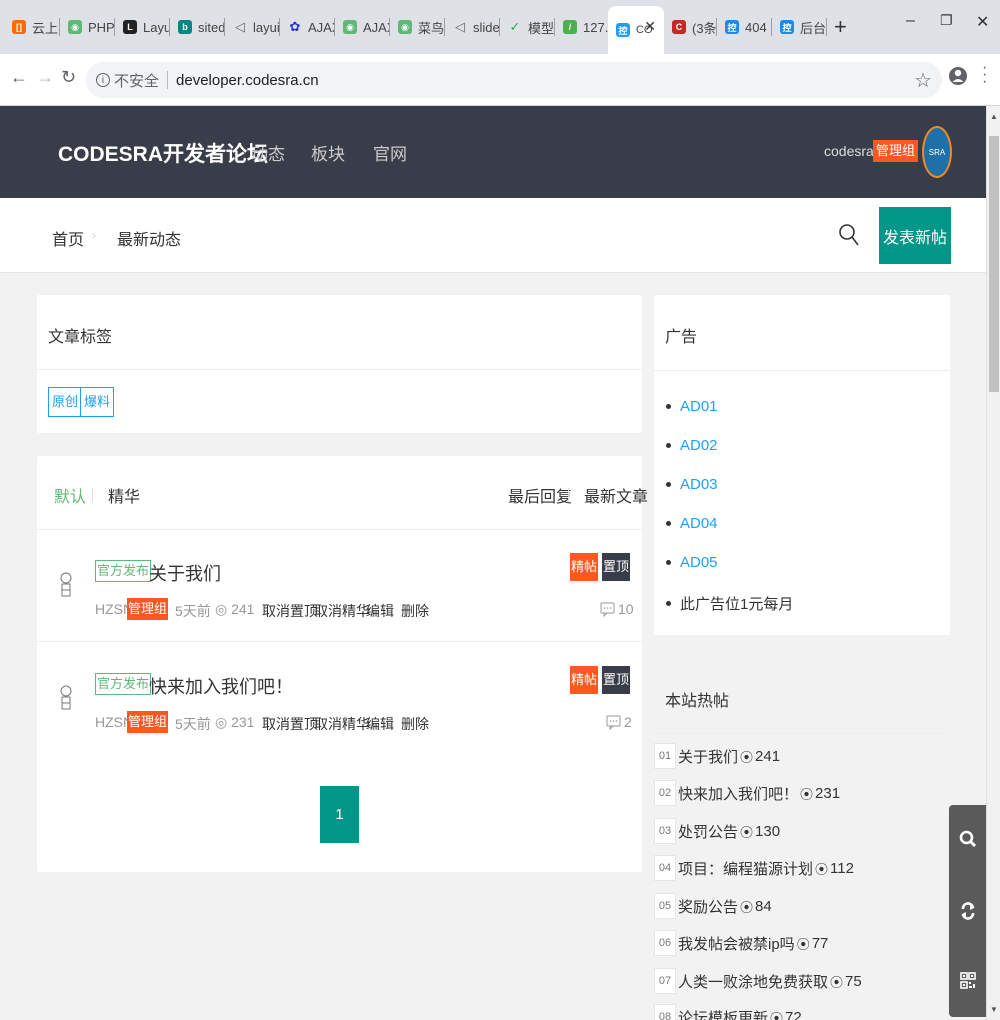 This screenshot has height=1020, width=1000. I want to click on profile-icon, so click(958, 76).